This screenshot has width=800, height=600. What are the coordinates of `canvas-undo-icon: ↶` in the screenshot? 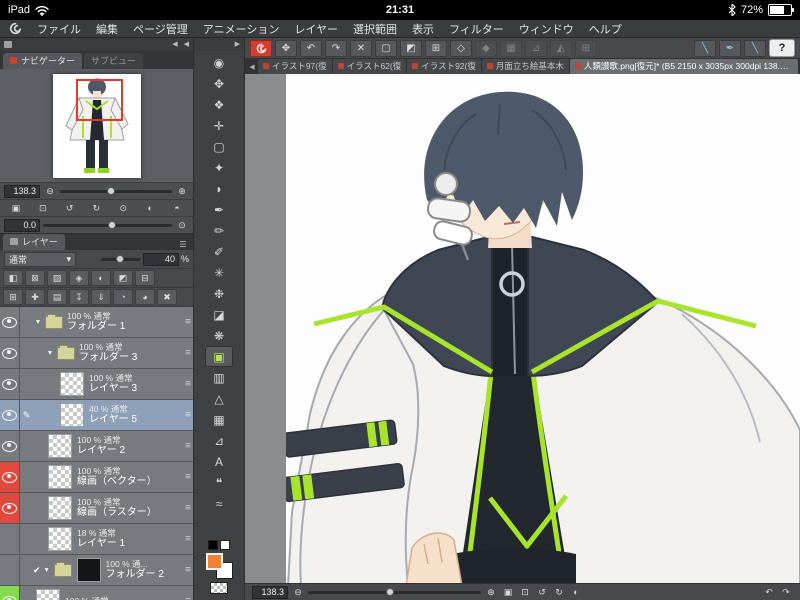 It's located at (769, 592).